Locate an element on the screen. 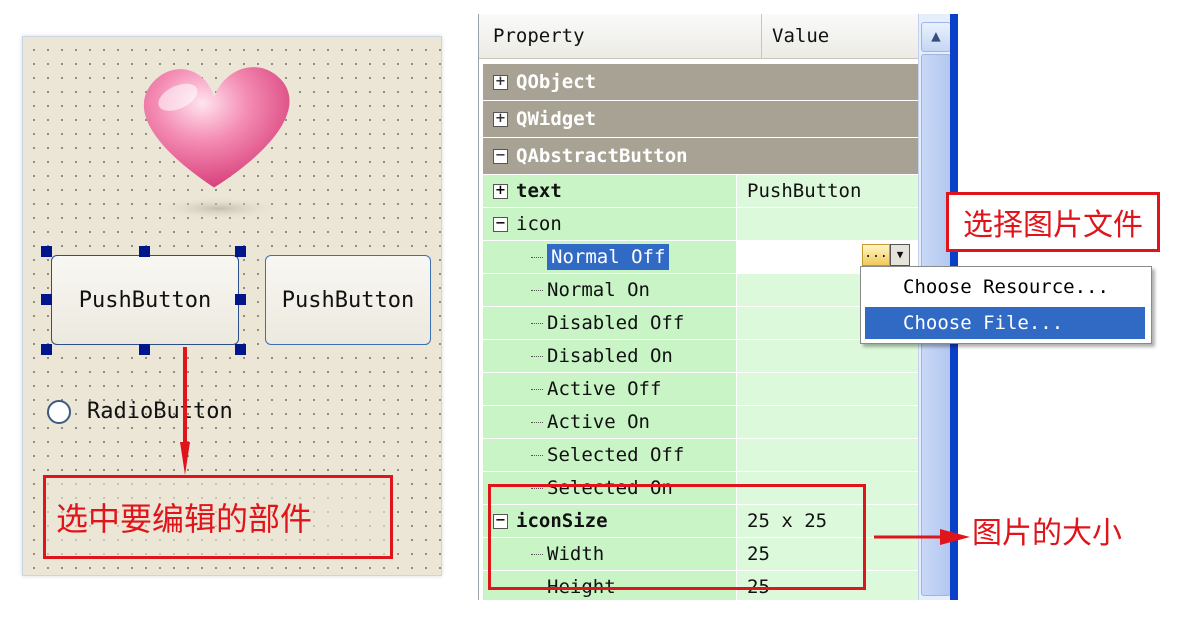  property-row-normal-off: Normal Off ... ▼ is located at coordinates (700, 257).